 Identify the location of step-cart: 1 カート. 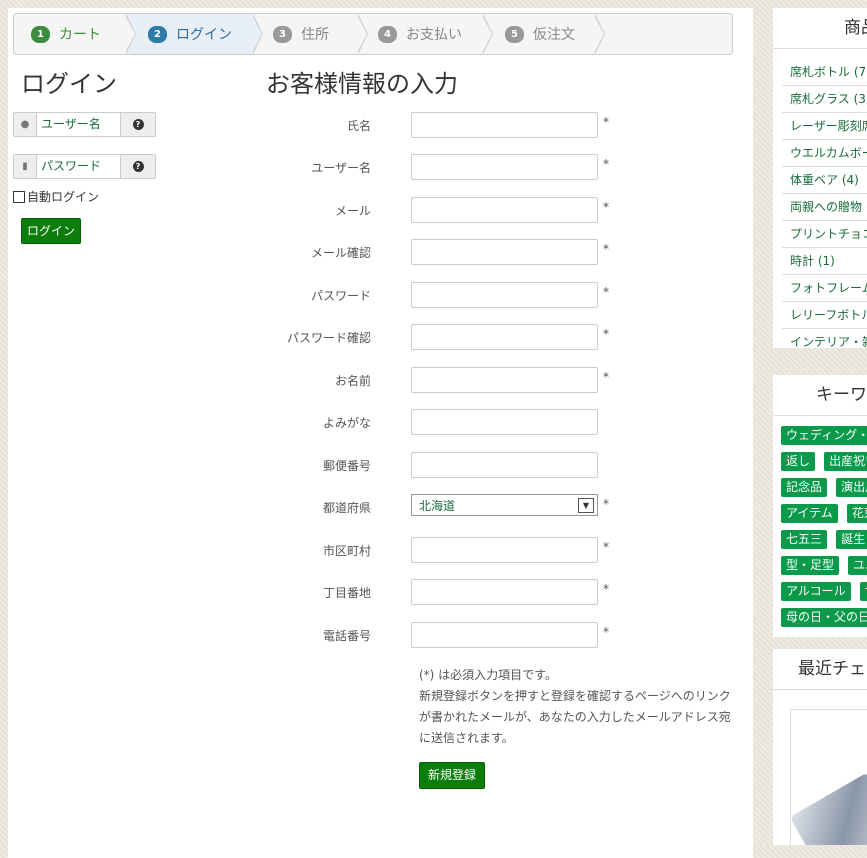
(75, 34).